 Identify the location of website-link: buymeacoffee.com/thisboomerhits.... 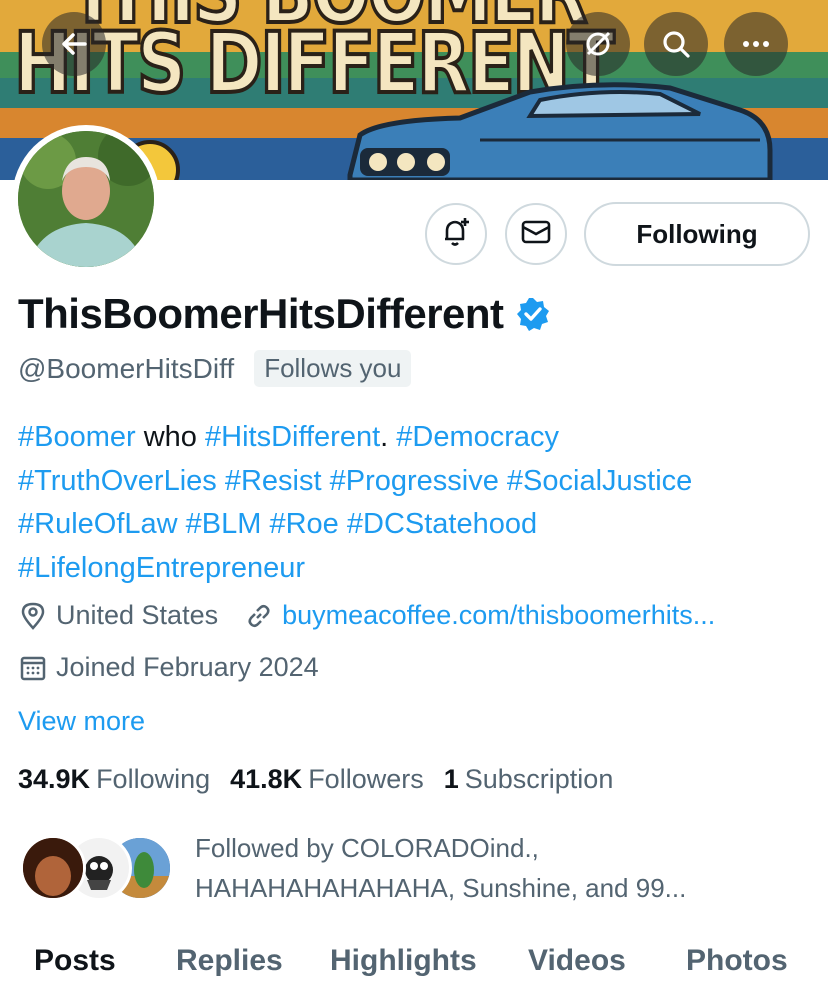
(498, 615).